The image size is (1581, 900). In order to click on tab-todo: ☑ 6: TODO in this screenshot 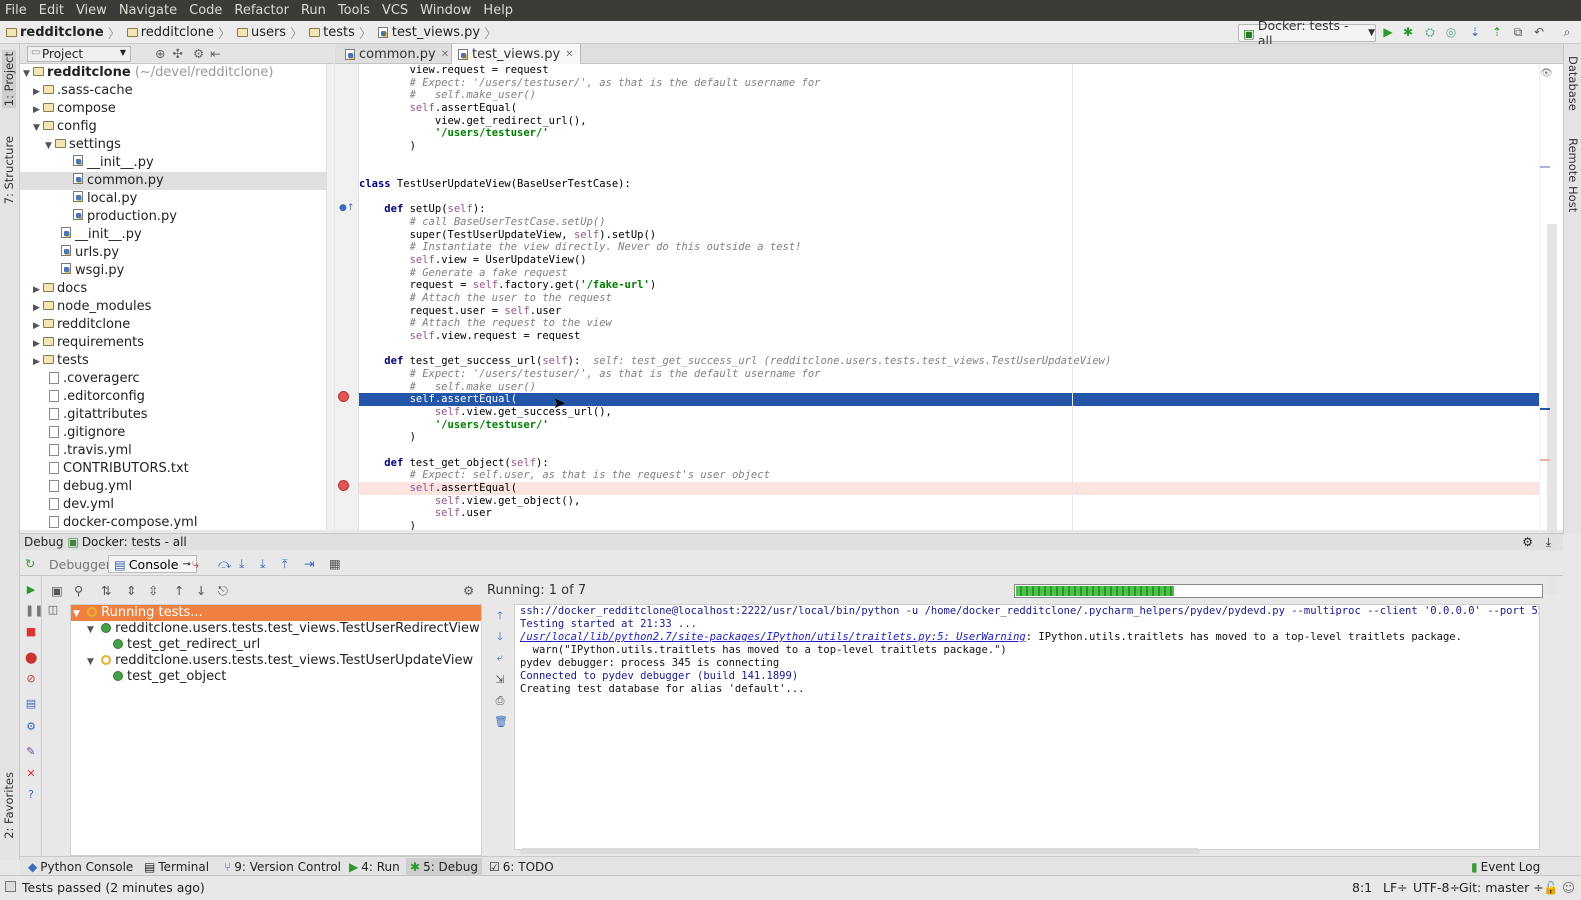, I will do `click(521, 866)`.